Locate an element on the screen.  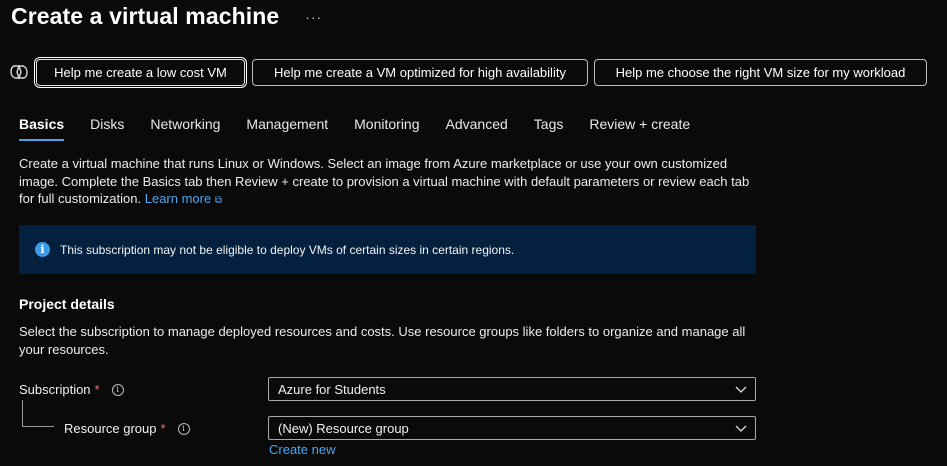
tab-disks: Disks is located at coordinates (107, 128).